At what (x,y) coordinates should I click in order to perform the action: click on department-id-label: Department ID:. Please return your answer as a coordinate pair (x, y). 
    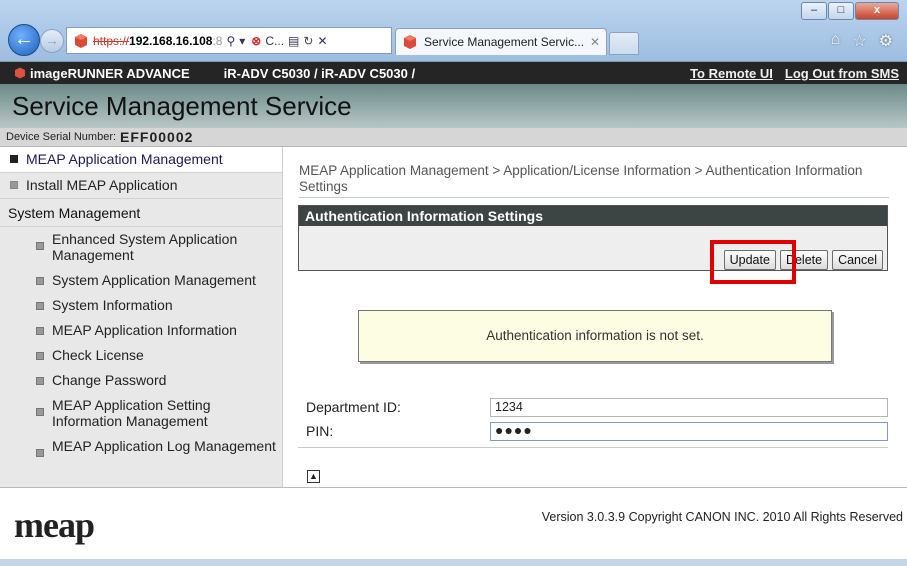
    Looking at the image, I should click on (353, 407).